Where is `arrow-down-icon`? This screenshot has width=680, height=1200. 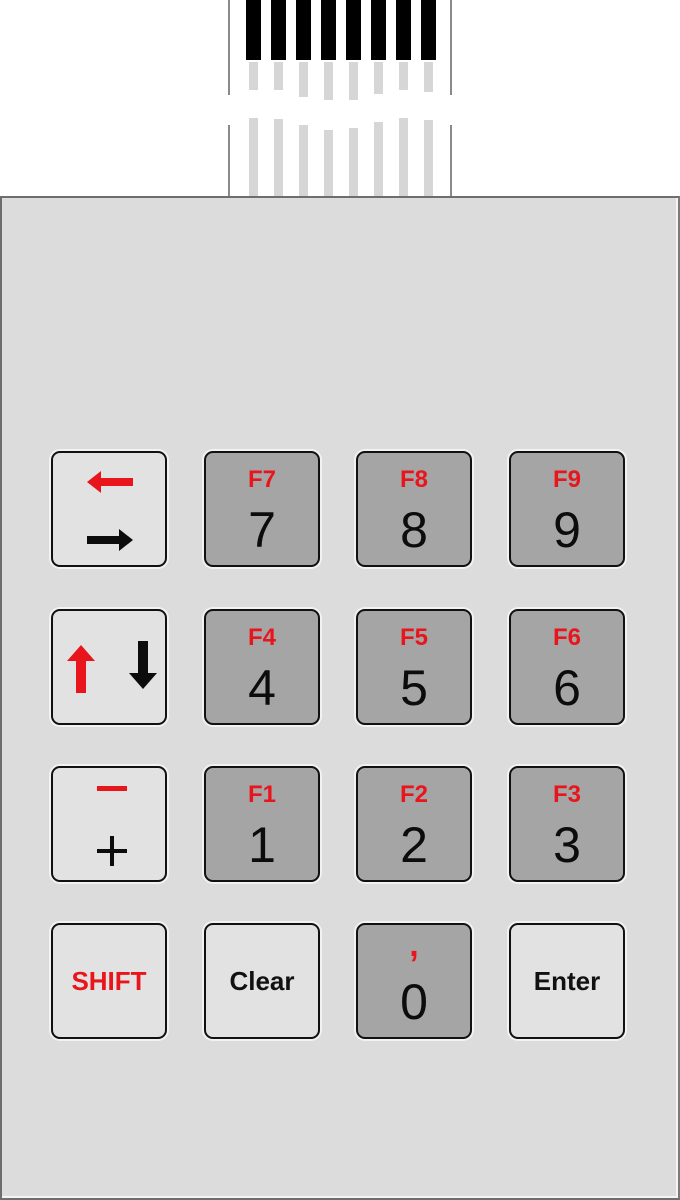
arrow-down-icon is located at coordinates (143, 665).